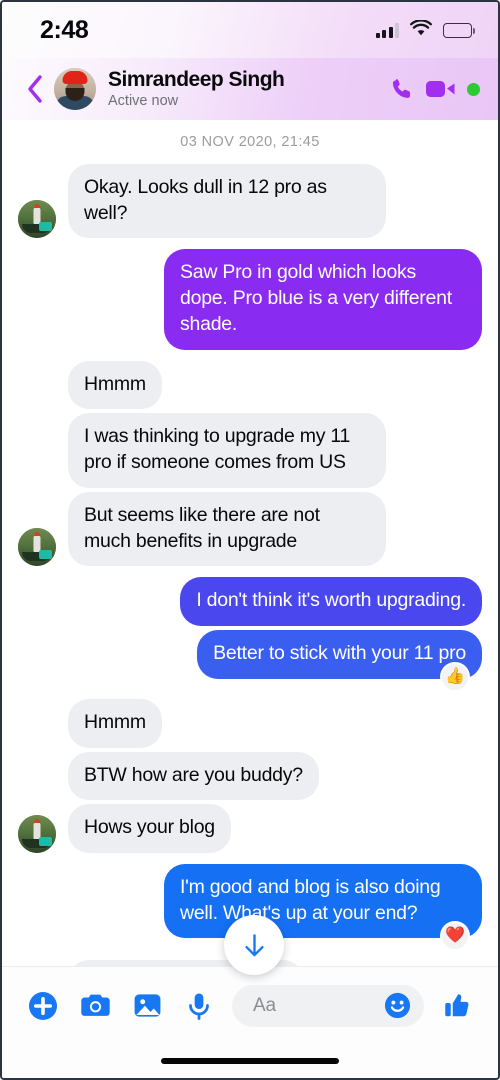 The width and height of the screenshot is (500, 1080). I want to click on message-row: Okay. Looks dull in 12 pro as well?, so click(250, 201).